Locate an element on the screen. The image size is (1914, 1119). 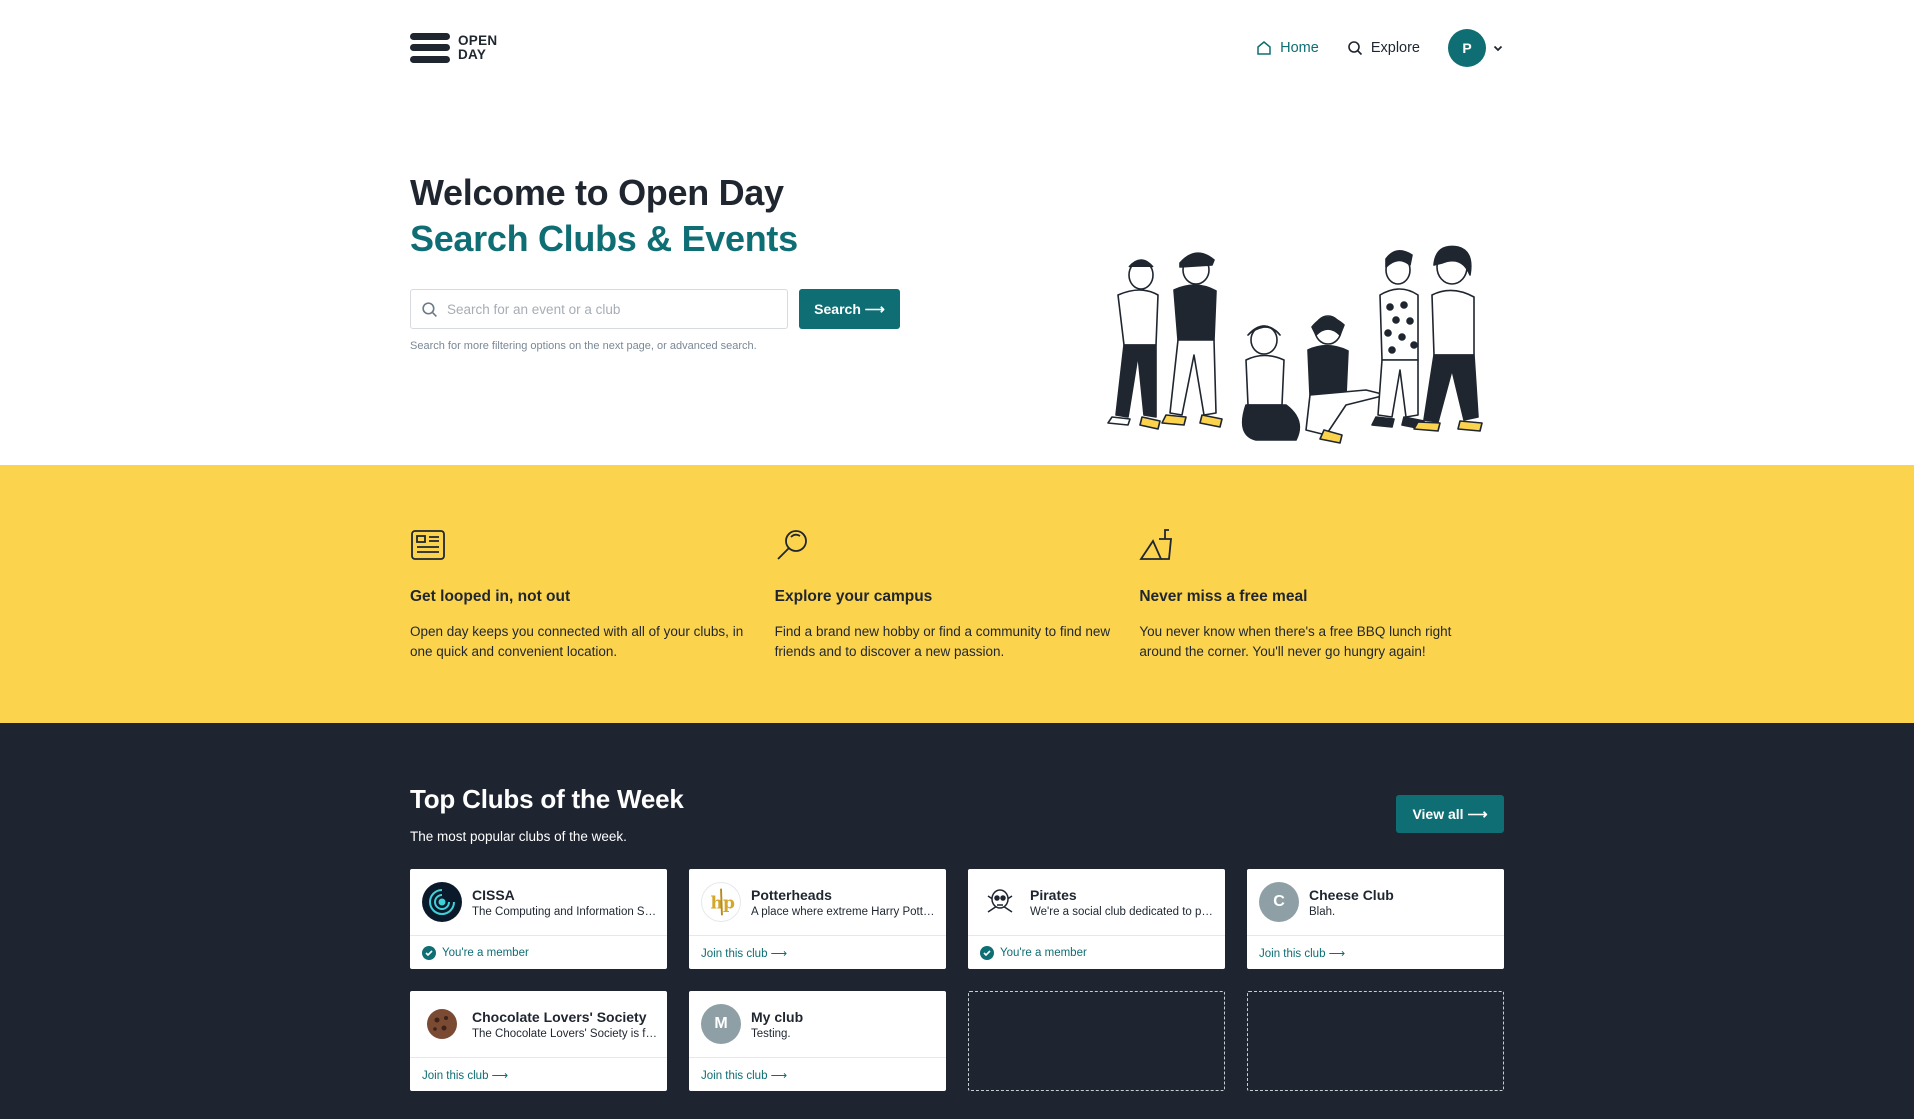
logo-text: OPEN DAY is located at coordinates (478, 47).